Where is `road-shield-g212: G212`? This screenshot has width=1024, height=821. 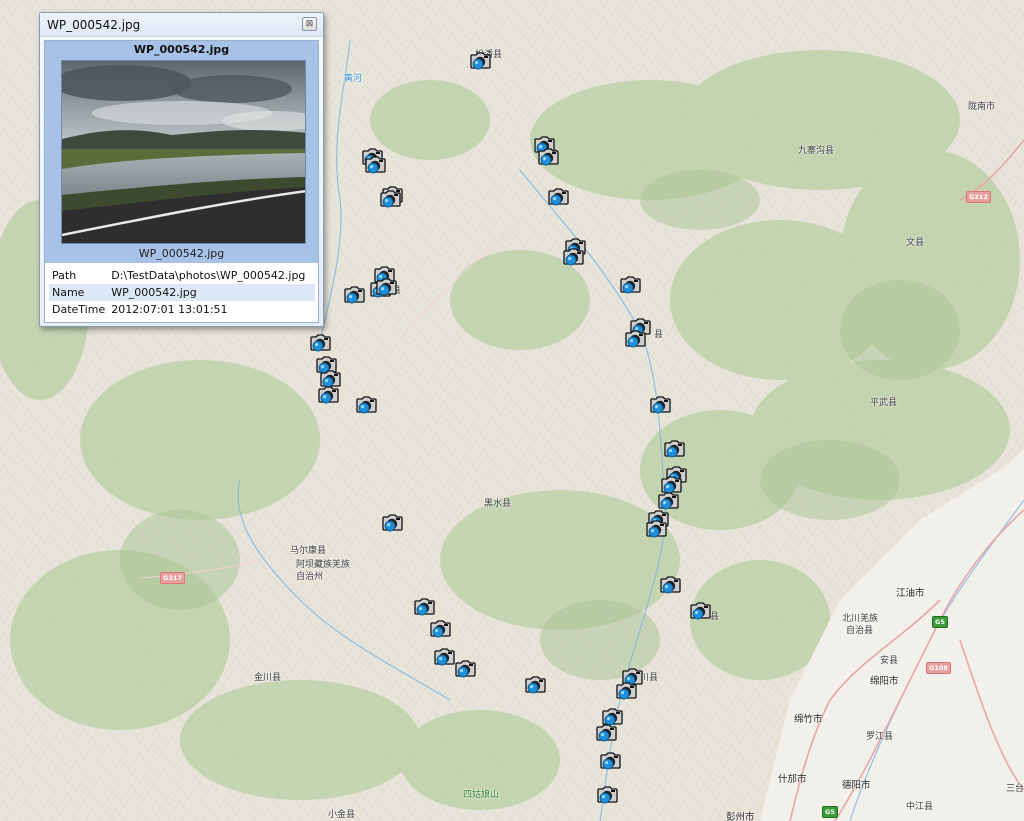 road-shield-g212: G212 is located at coordinates (978, 197).